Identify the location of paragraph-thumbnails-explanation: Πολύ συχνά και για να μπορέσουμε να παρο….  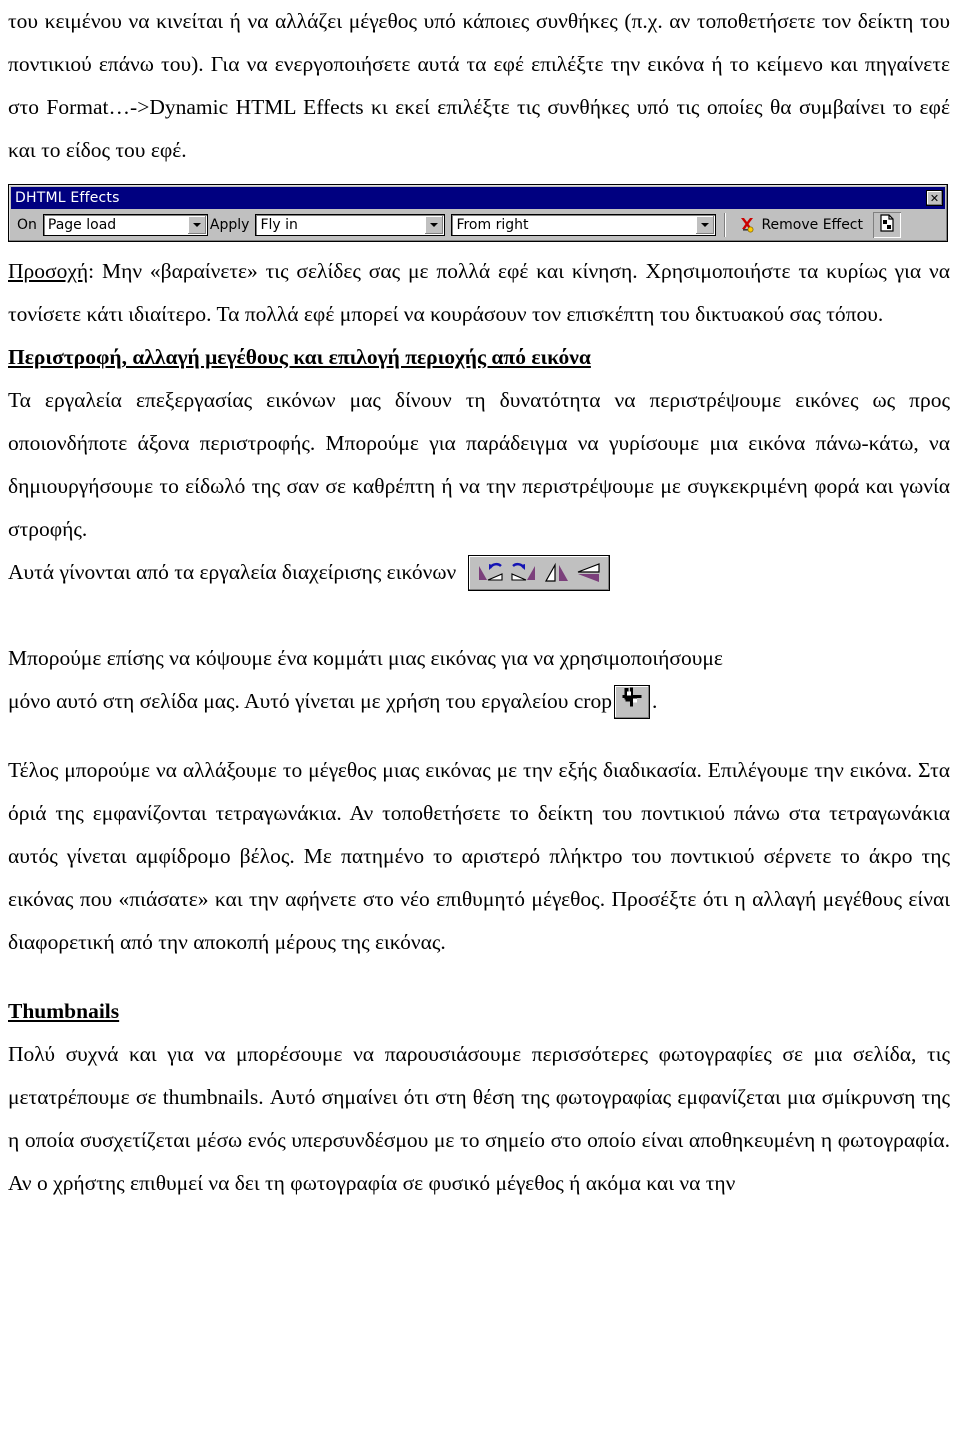
(479, 1118).